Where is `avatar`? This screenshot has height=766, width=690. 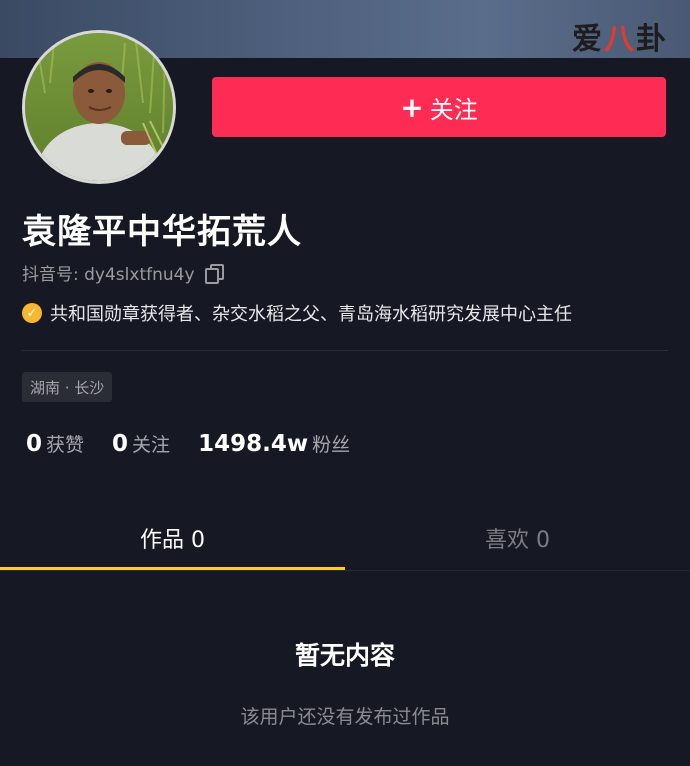
avatar is located at coordinates (99, 107).